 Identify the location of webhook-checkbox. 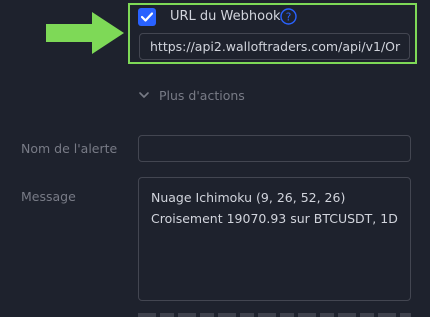
(147, 17).